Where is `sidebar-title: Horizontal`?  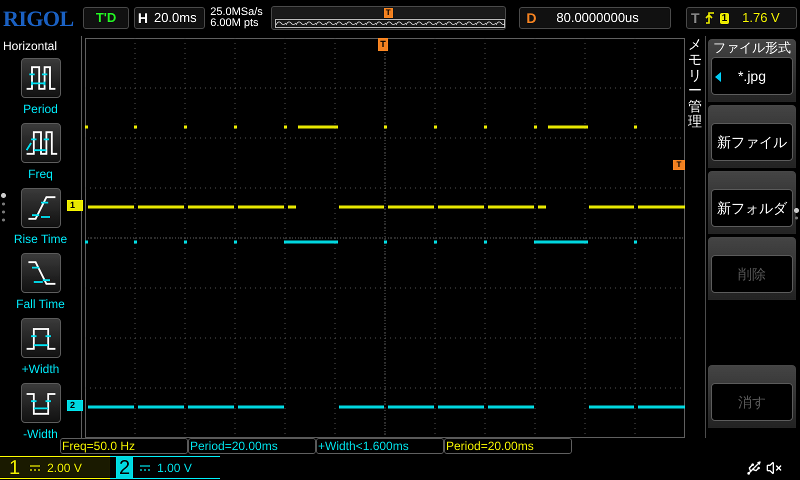 sidebar-title: Horizontal is located at coordinates (30, 46).